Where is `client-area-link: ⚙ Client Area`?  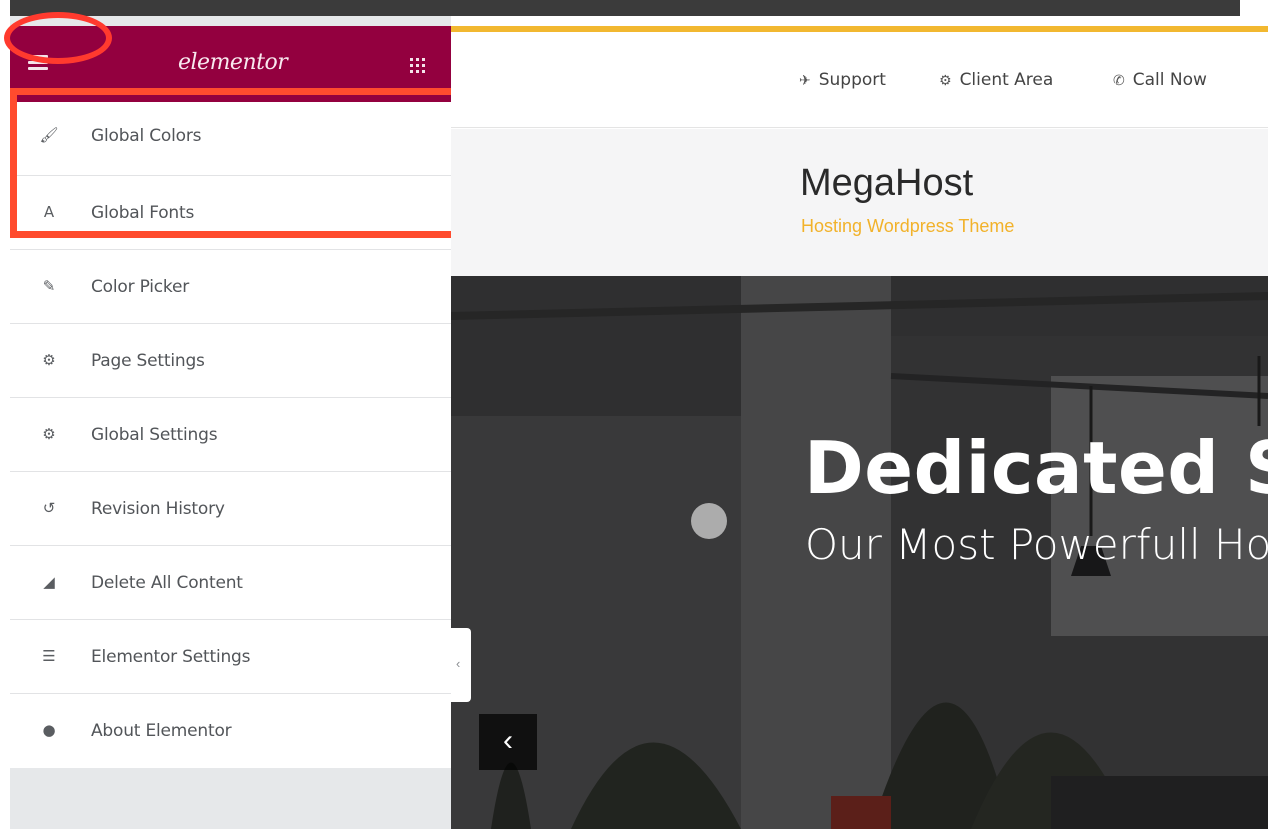
client-area-link: ⚙ Client Area is located at coordinates (996, 80).